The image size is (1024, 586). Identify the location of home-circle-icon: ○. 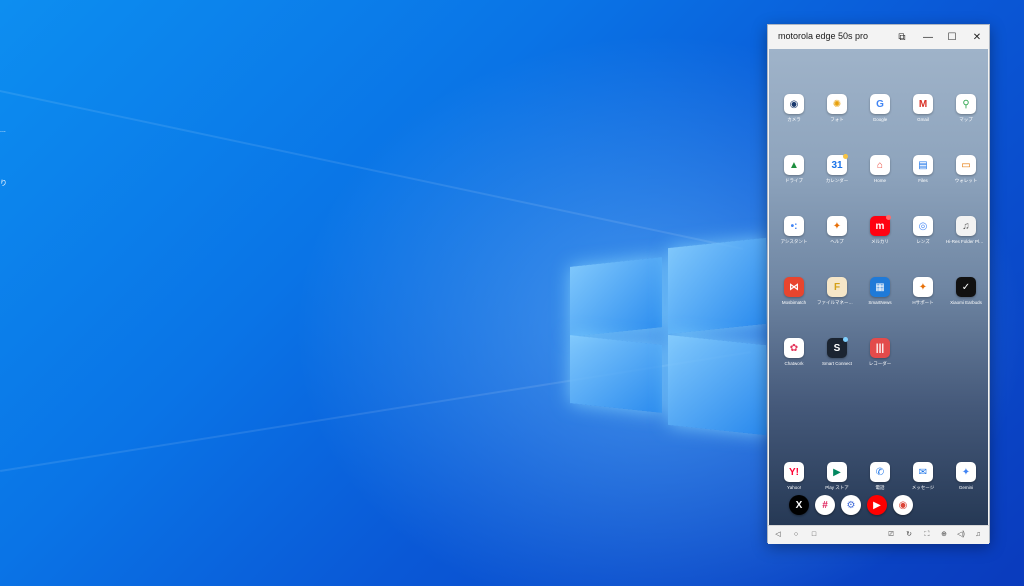
(796, 534).